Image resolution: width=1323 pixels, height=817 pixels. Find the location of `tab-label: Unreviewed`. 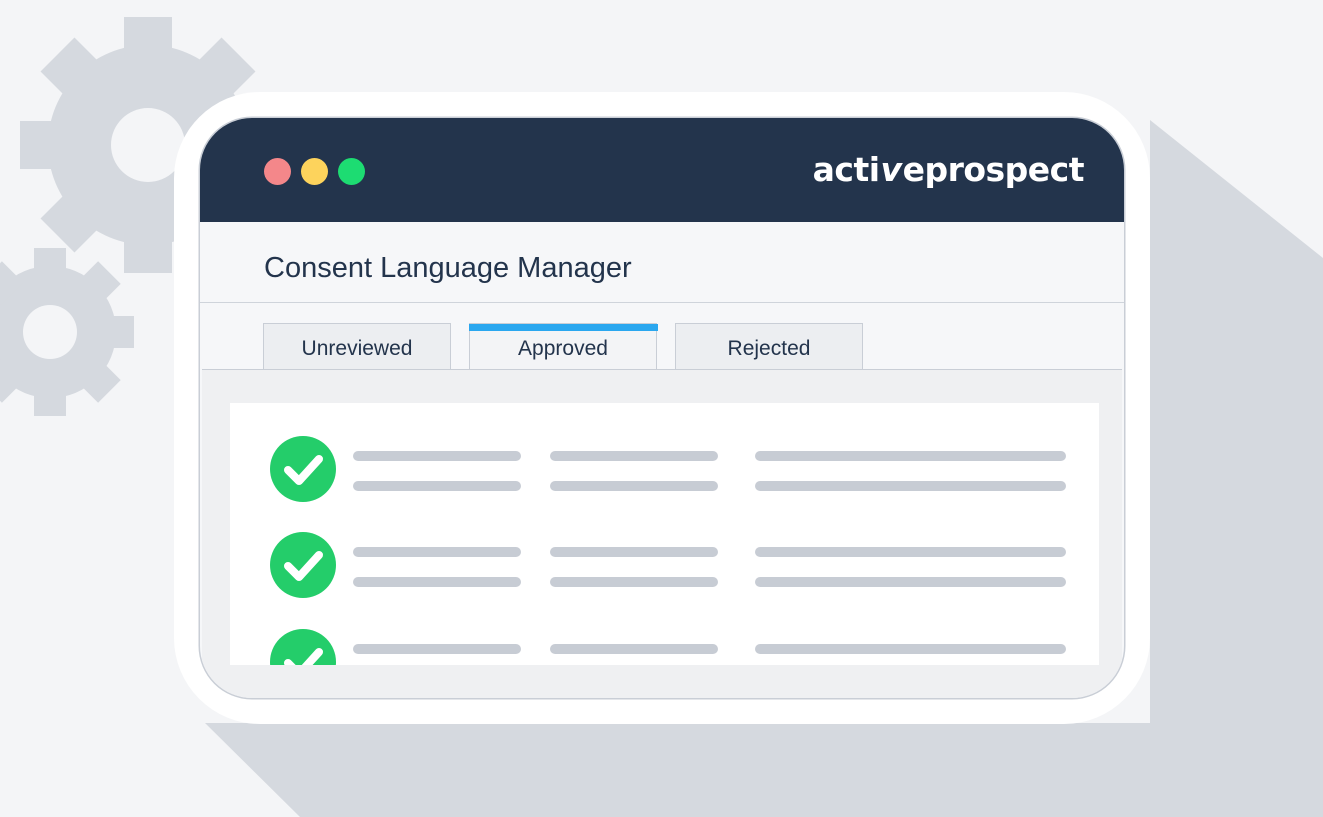

tab-label: Unreviewed is located at coordinates (357, 348).